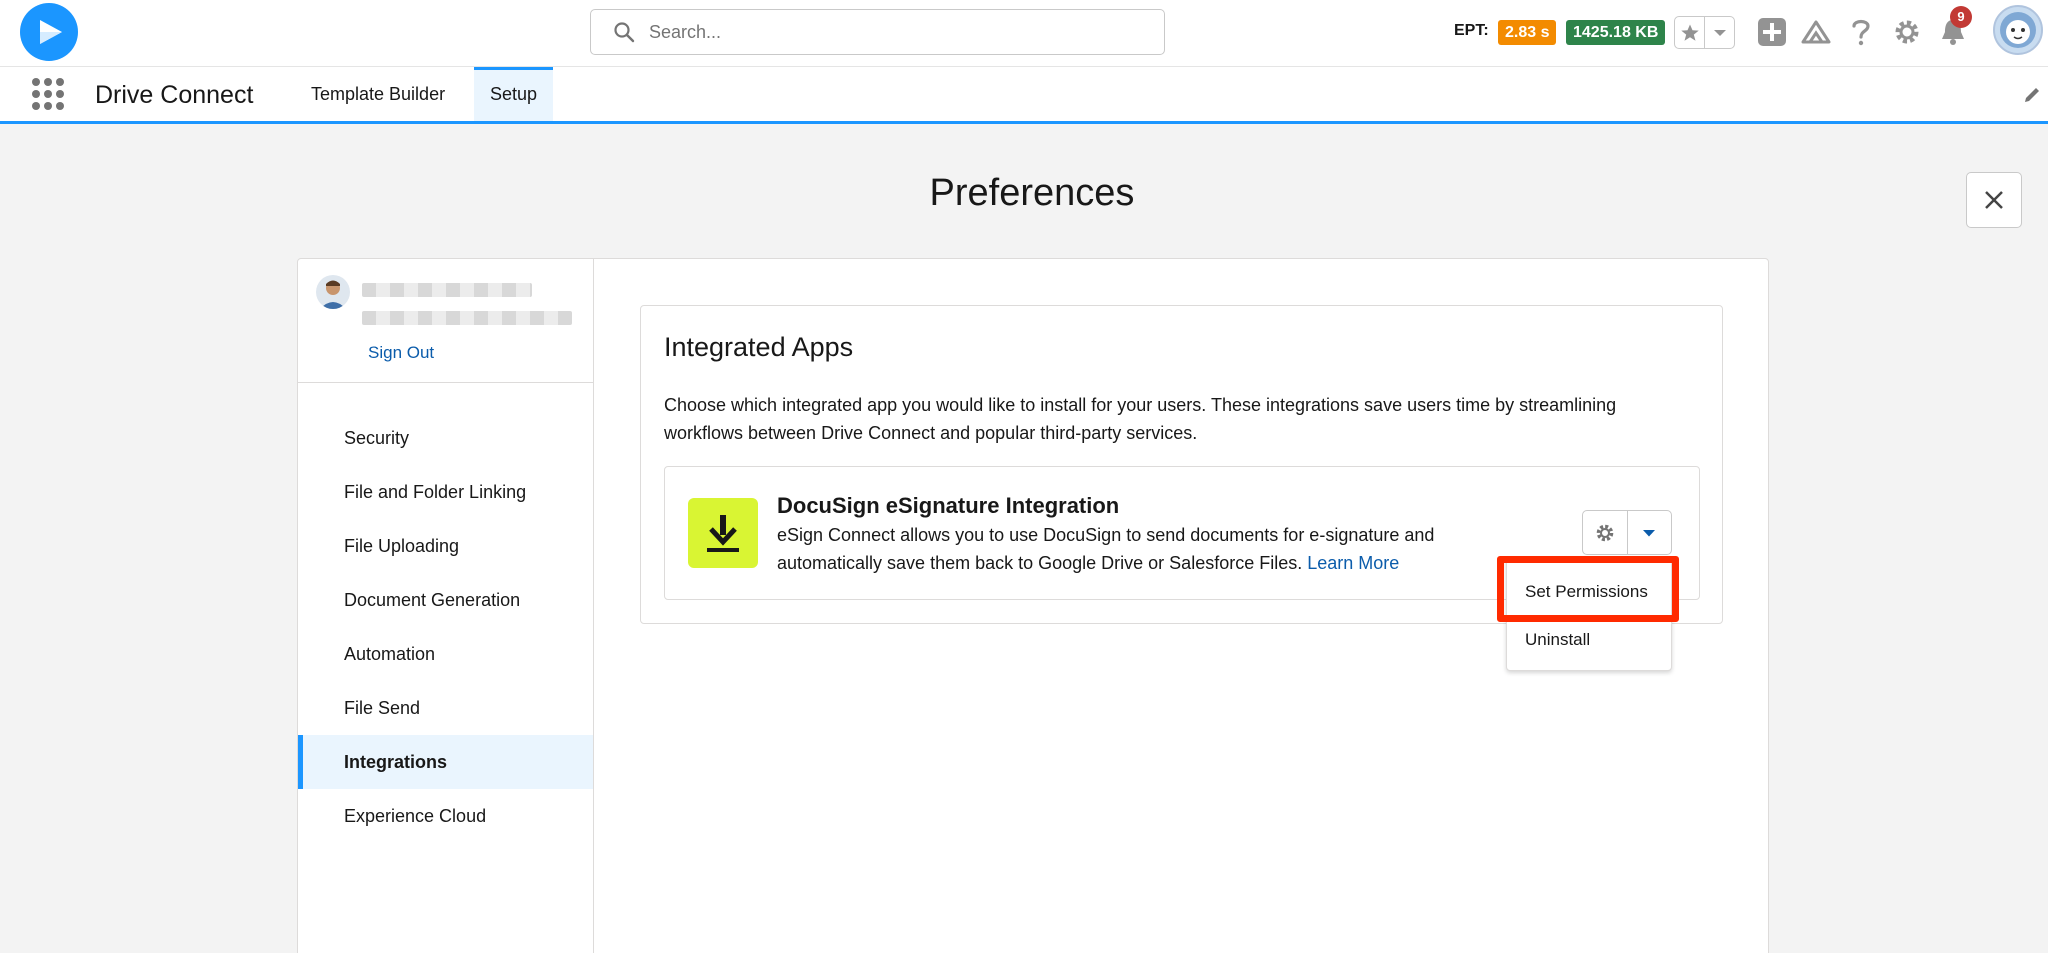 The width and height of the screenshot is (2048, 953). I want to click on user-info: Sign Out, so click(445, 321).